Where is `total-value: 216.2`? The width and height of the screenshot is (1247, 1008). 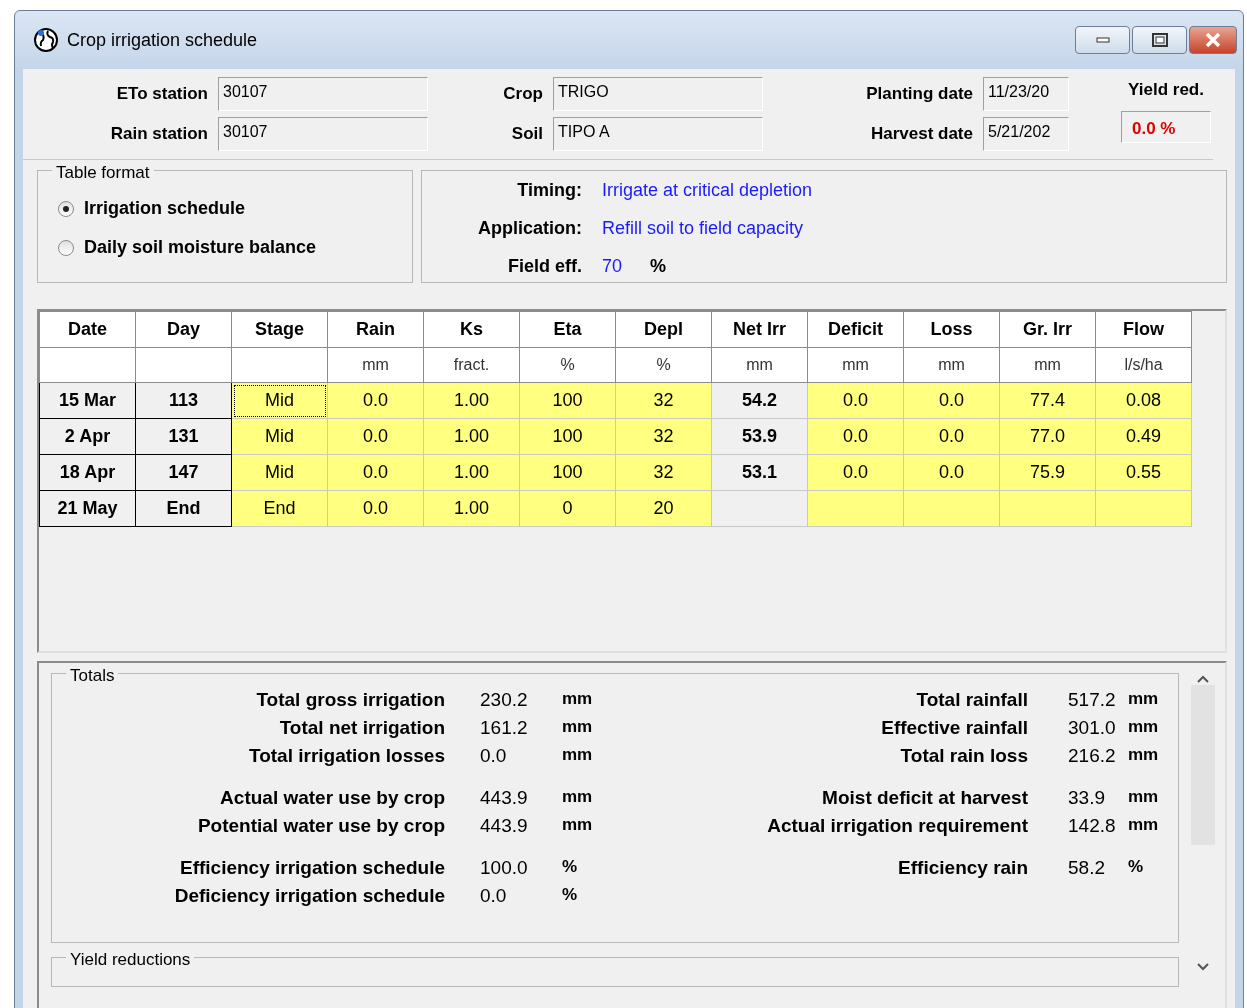 total-value: 216.2 is located at coordinates (1092, 756).